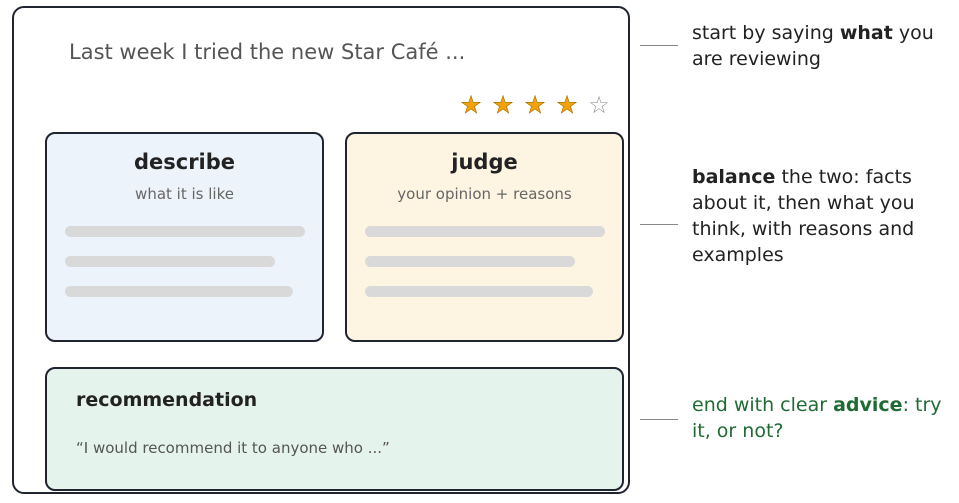  Describe the element at coordinates (184, 162) in the screenshot. I see `describe-title: describe` at that location.